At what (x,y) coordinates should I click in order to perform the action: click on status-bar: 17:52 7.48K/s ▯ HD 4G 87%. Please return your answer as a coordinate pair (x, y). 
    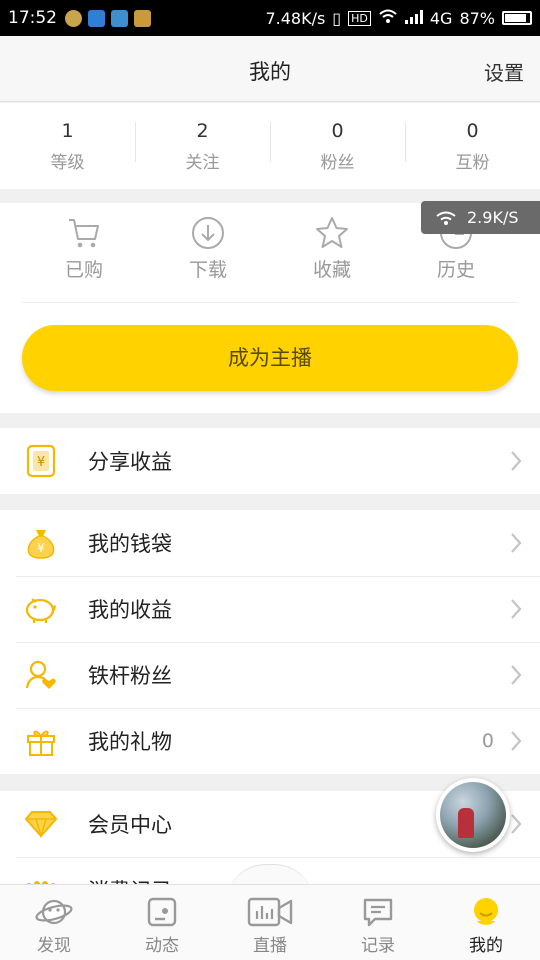
    Looking at the image, I should click on (270, 18).